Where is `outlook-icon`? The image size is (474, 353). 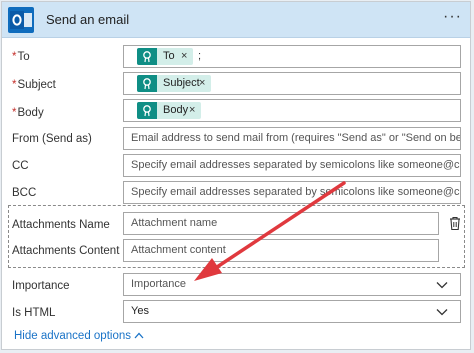
outlook-icon is located at coordinates (21, 20).